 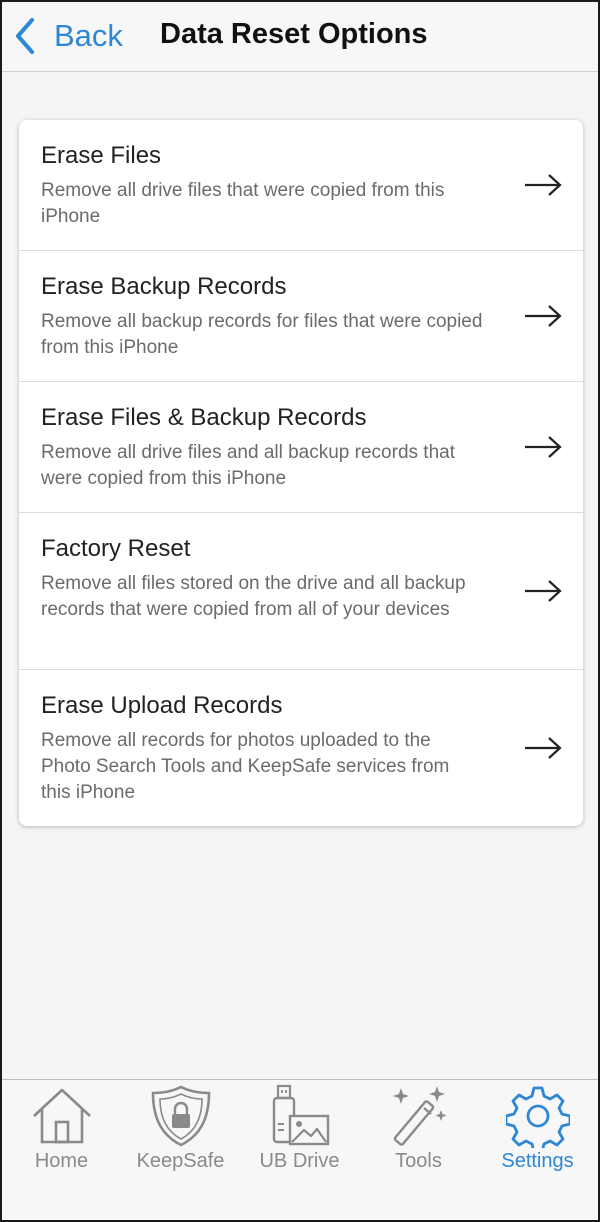 What do you see at coordinates (25, 36) in the screenshot?
I see `chevron-left-icon` at bounding box center [25, 36].